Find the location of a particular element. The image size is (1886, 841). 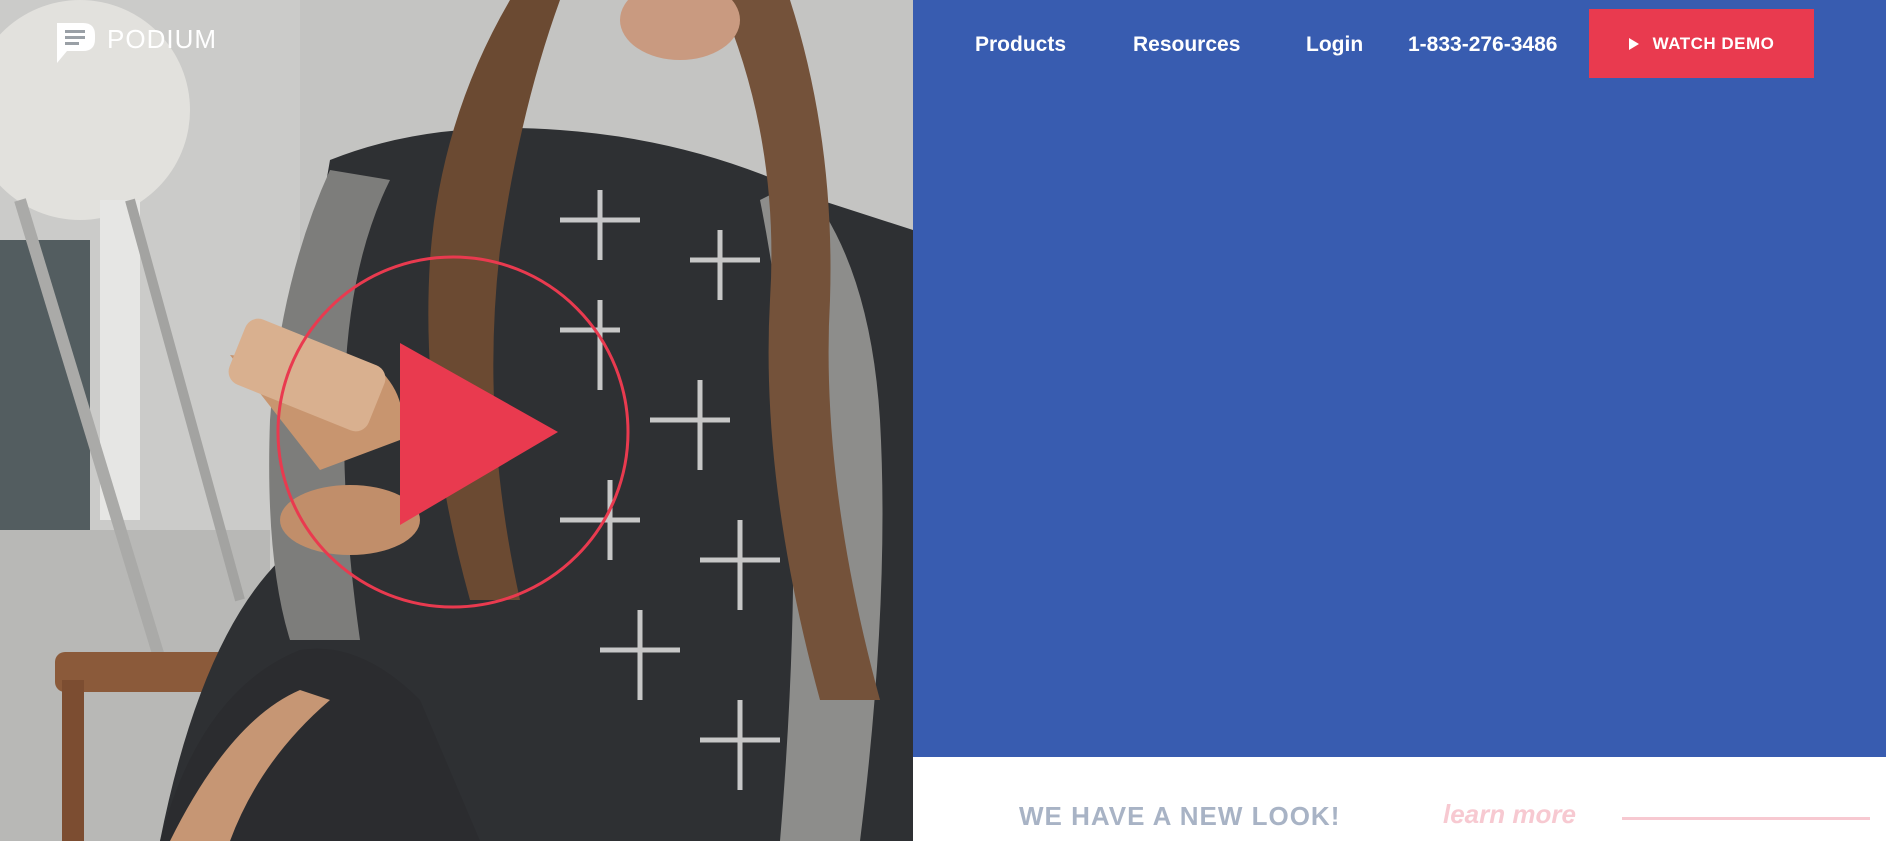

nav-products-link: Products is located at coordinates (1020, 45).